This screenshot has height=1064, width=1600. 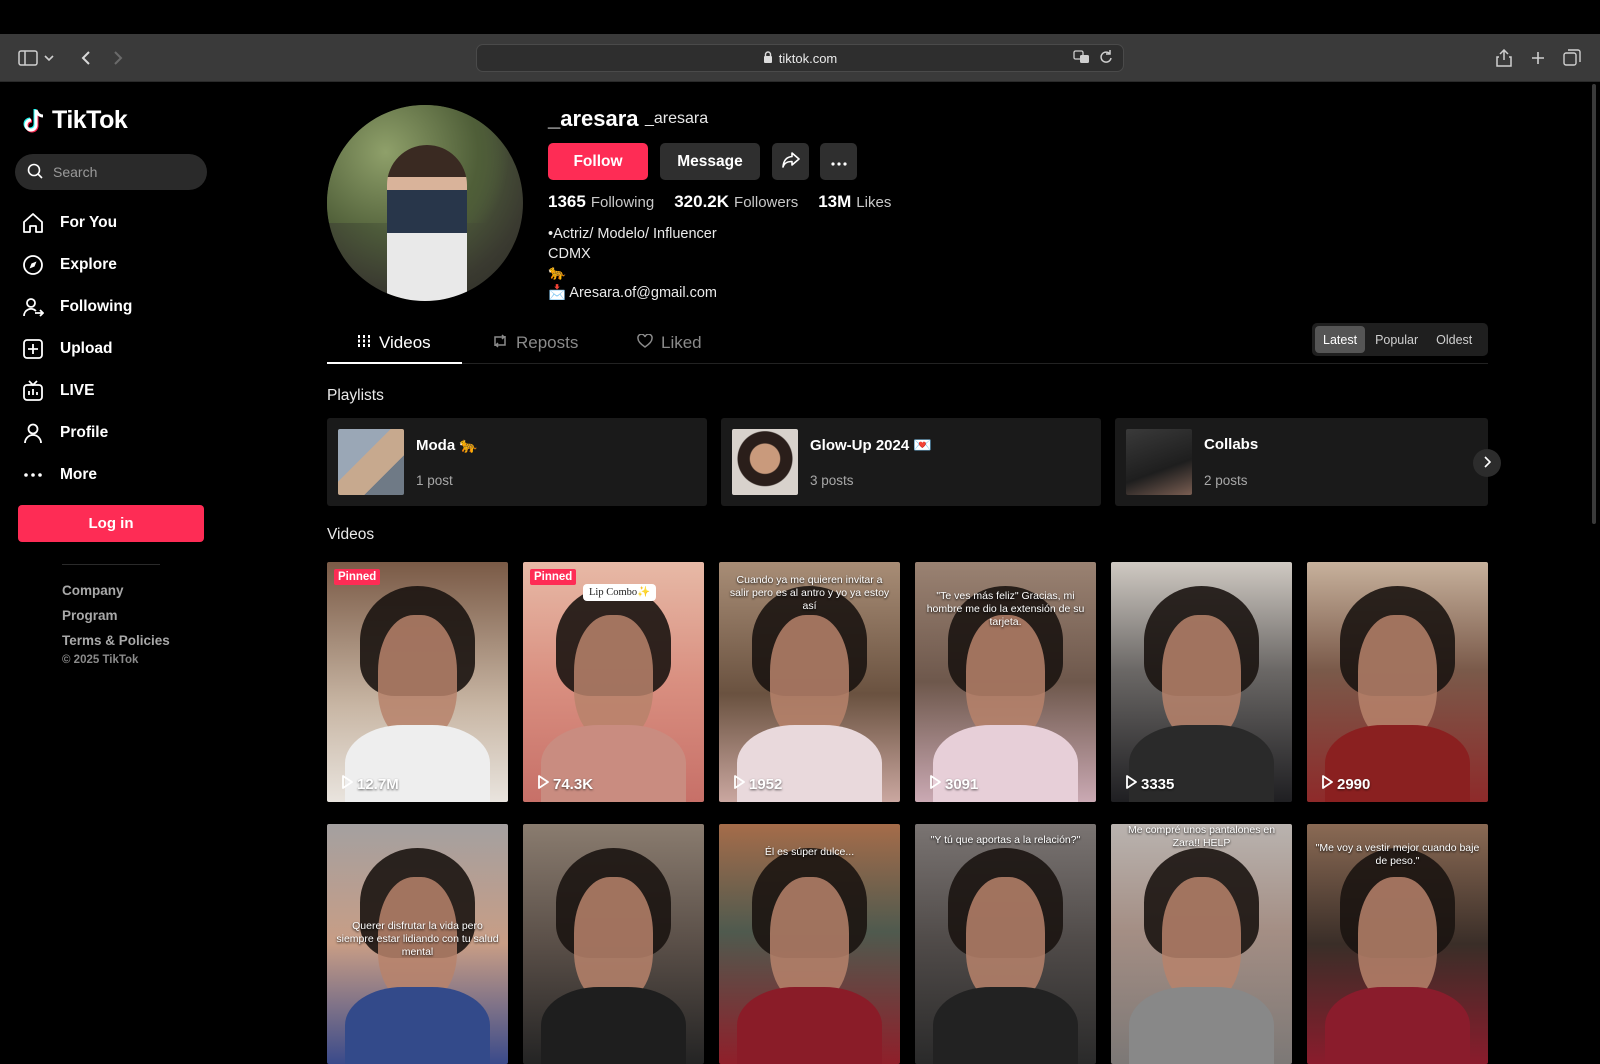 I want to click on view-count-text: 1952, so click(x=766, y=784).